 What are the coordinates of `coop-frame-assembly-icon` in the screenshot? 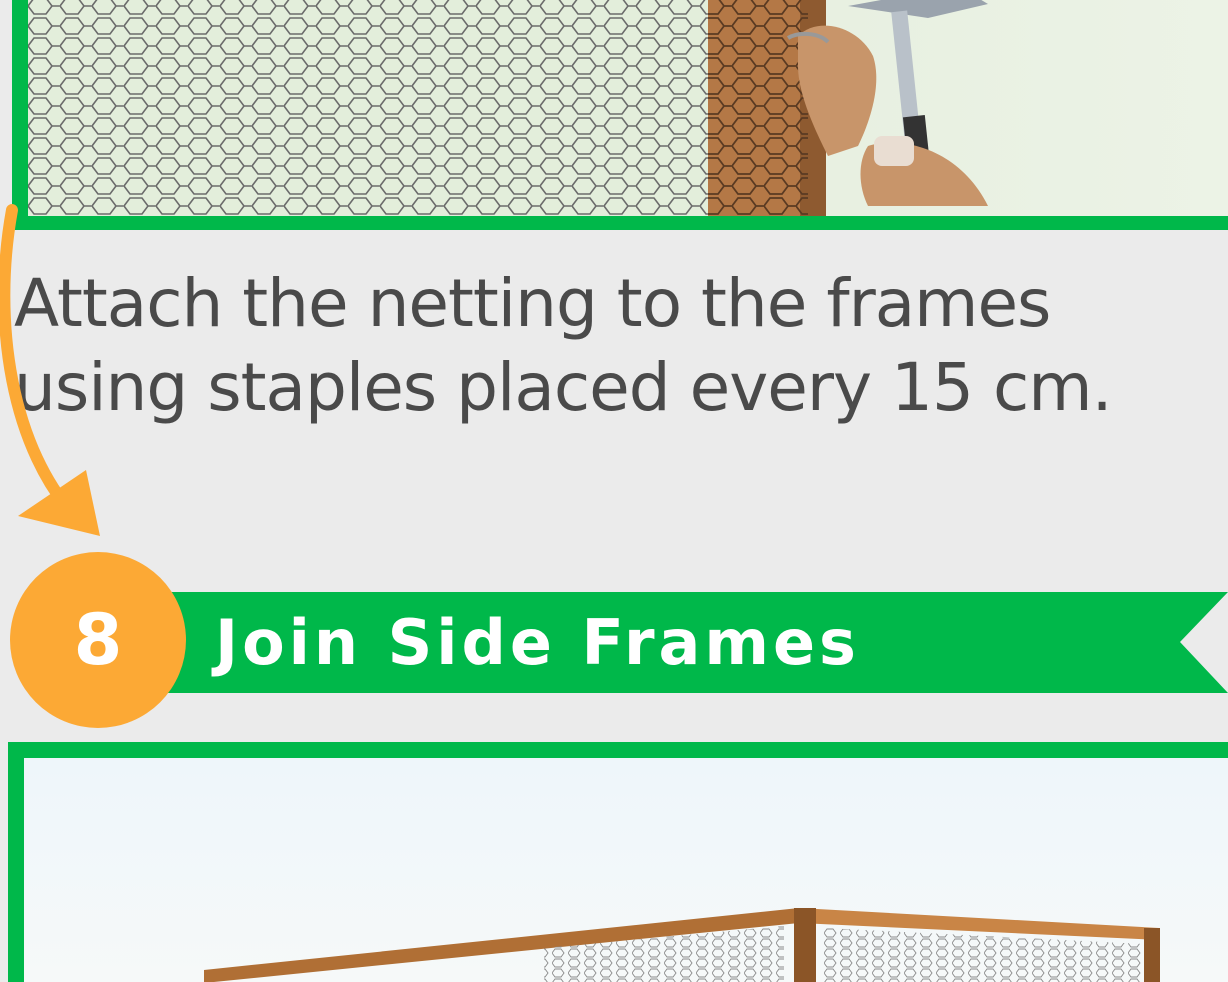 It's located at (682, 945).